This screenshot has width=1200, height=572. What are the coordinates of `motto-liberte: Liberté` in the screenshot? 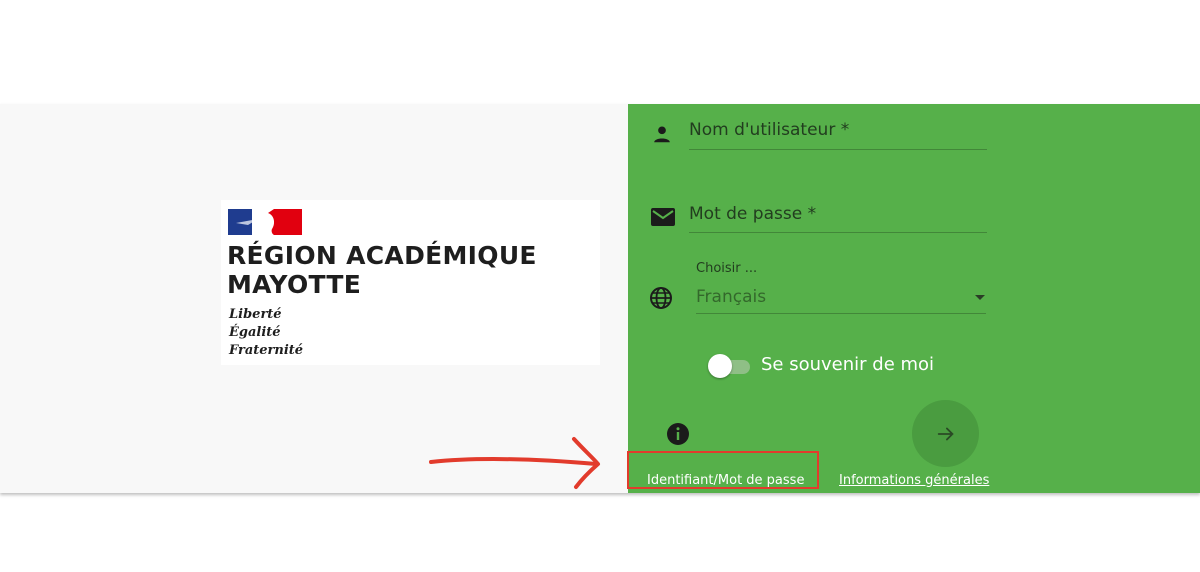 It's located at (255, 314).